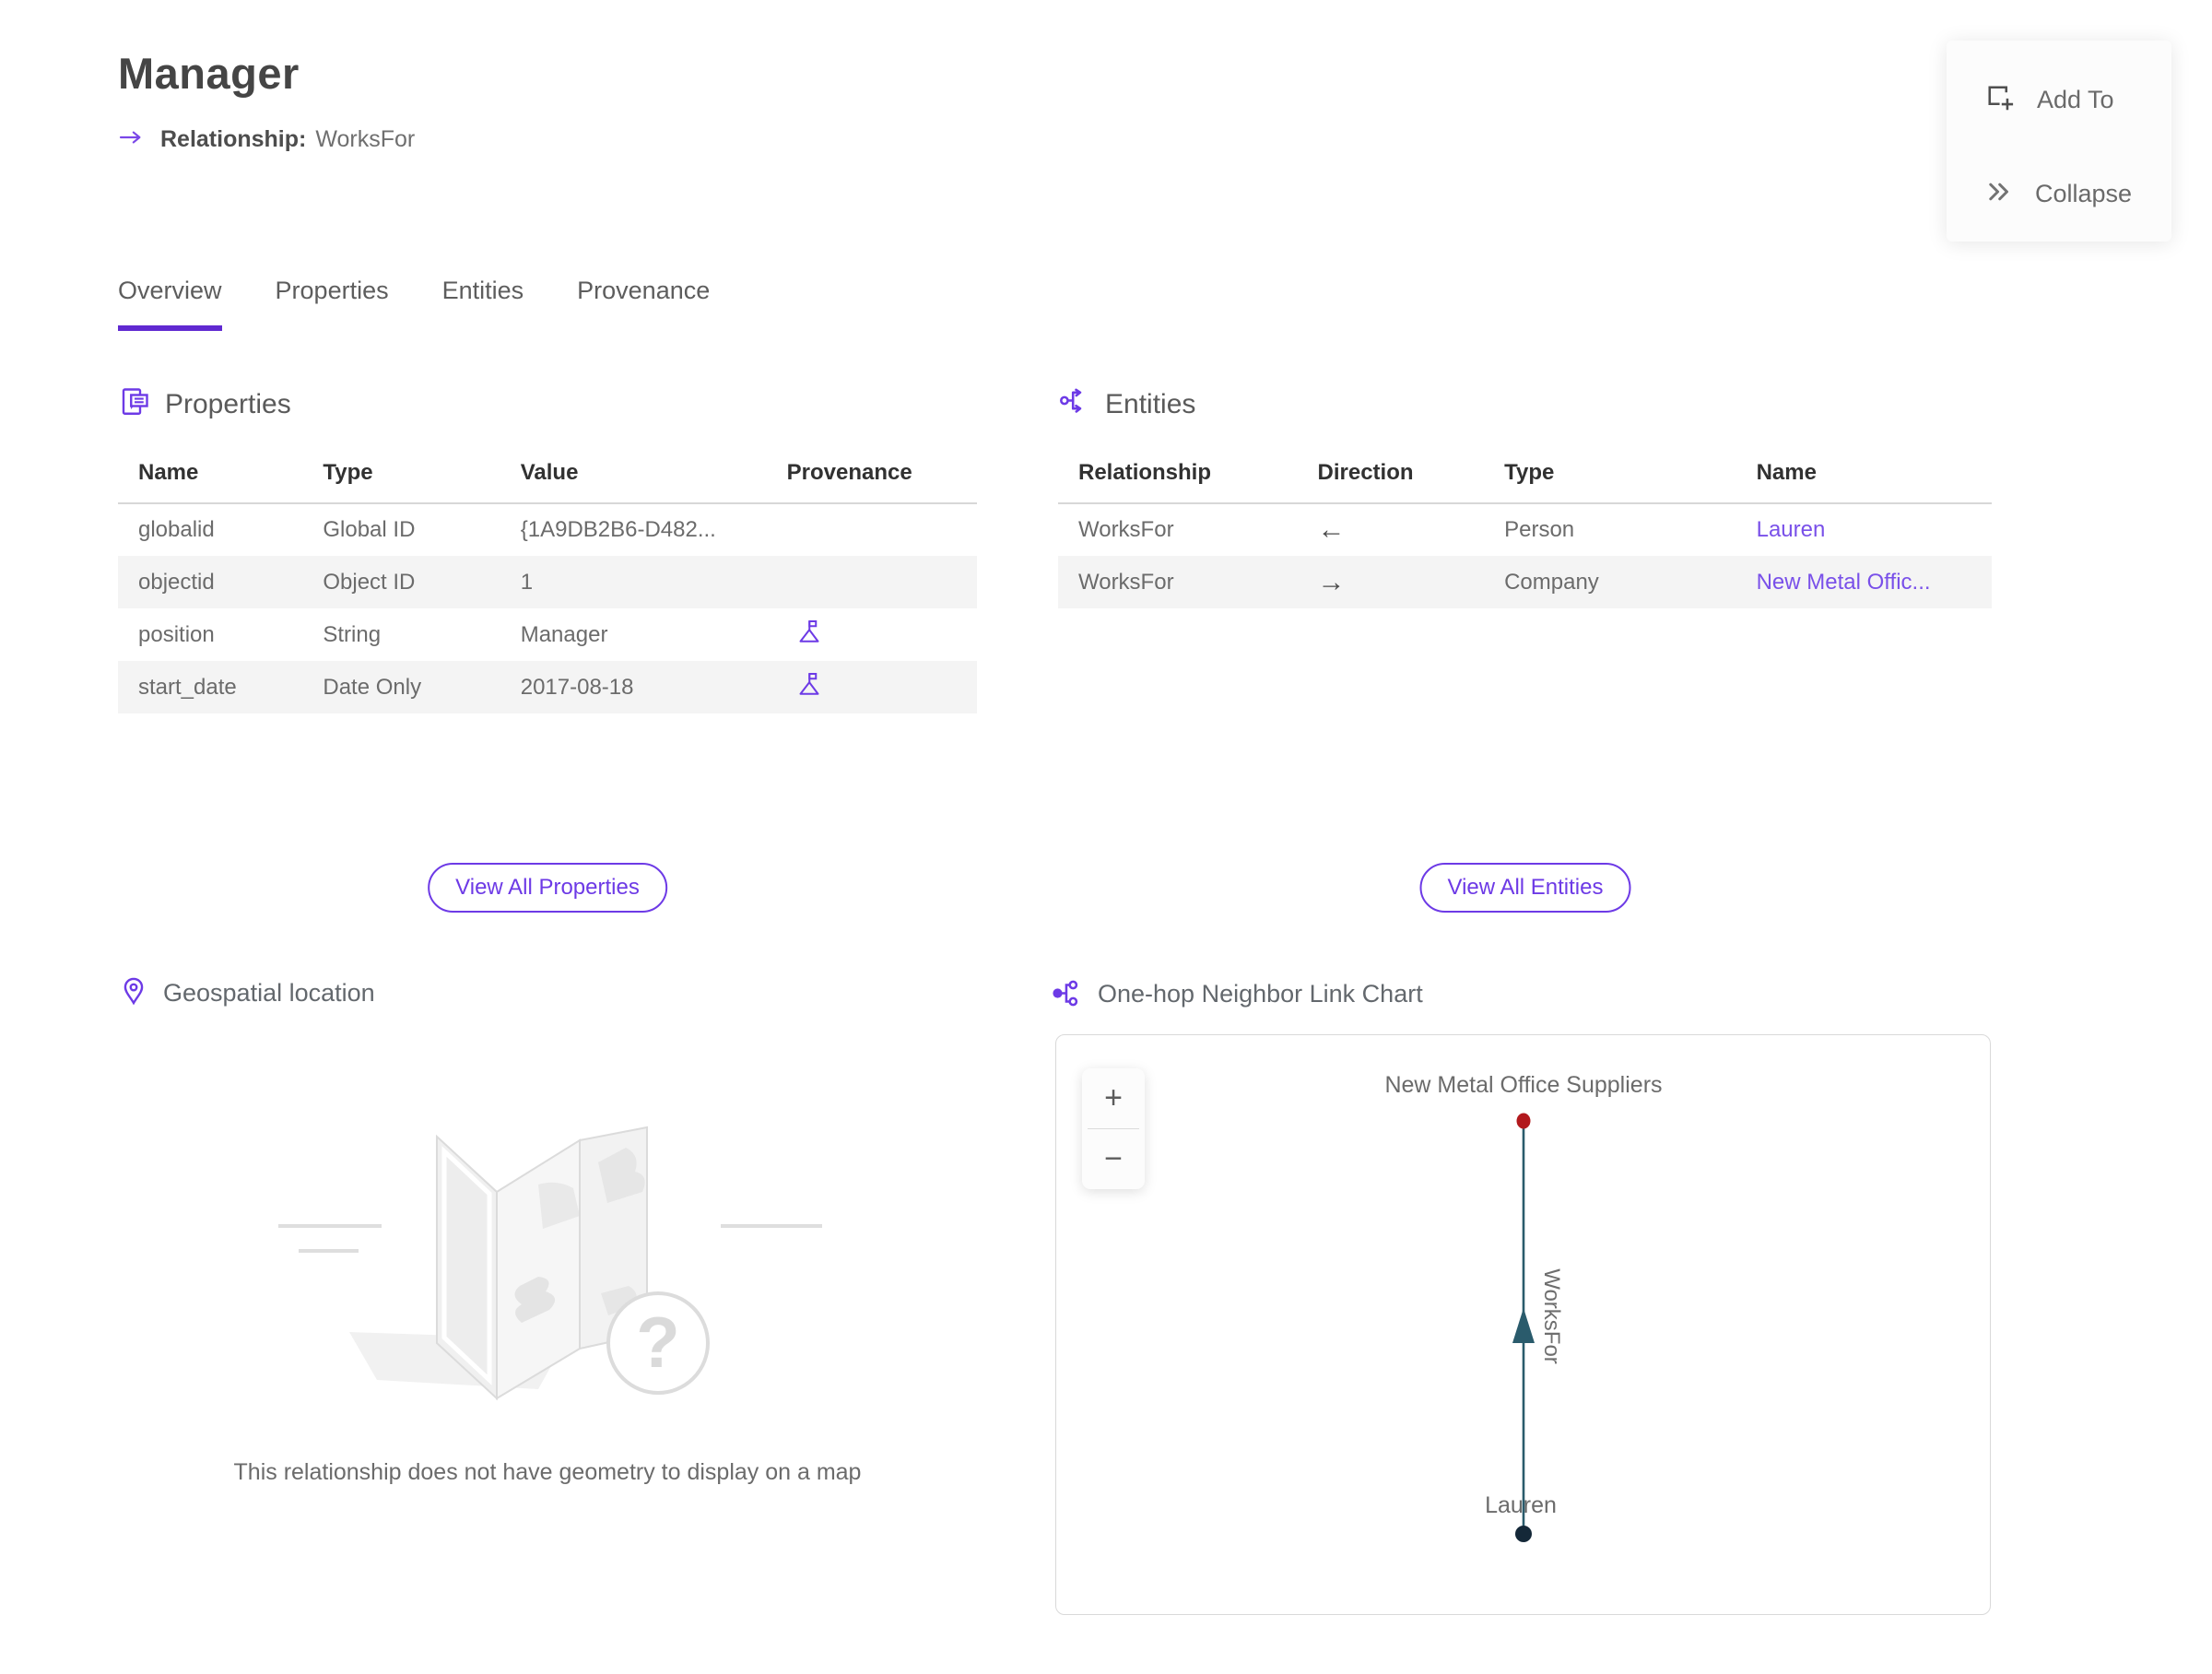  What do you see at coordinates (209, 73) in the screenshot?
I see `page-title: Manager` at bounding box center [209, 73].